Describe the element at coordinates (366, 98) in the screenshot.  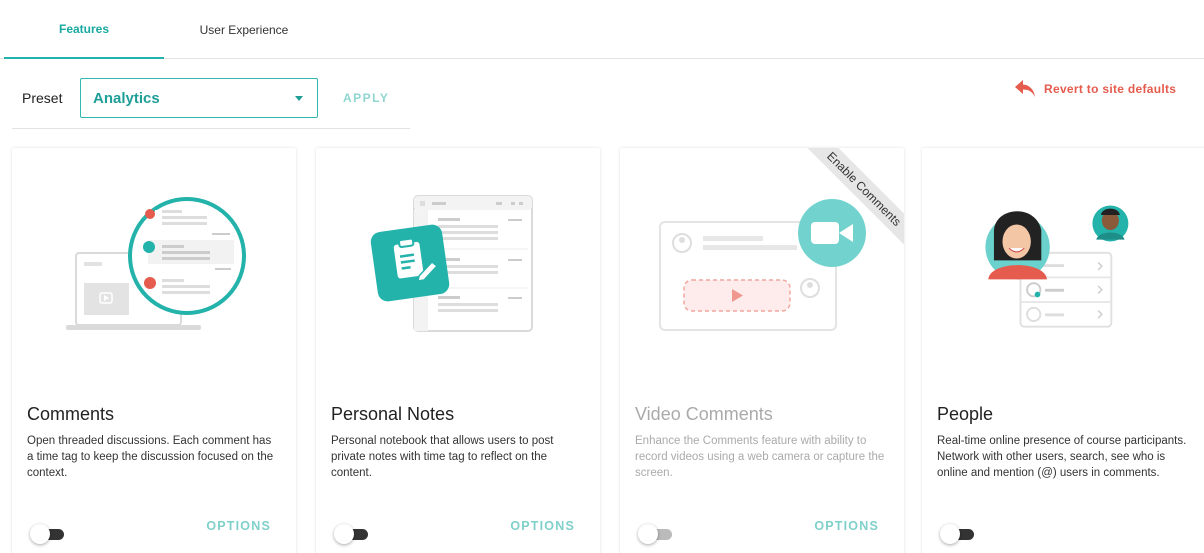
I see `apply-button: APPLY` at that location.